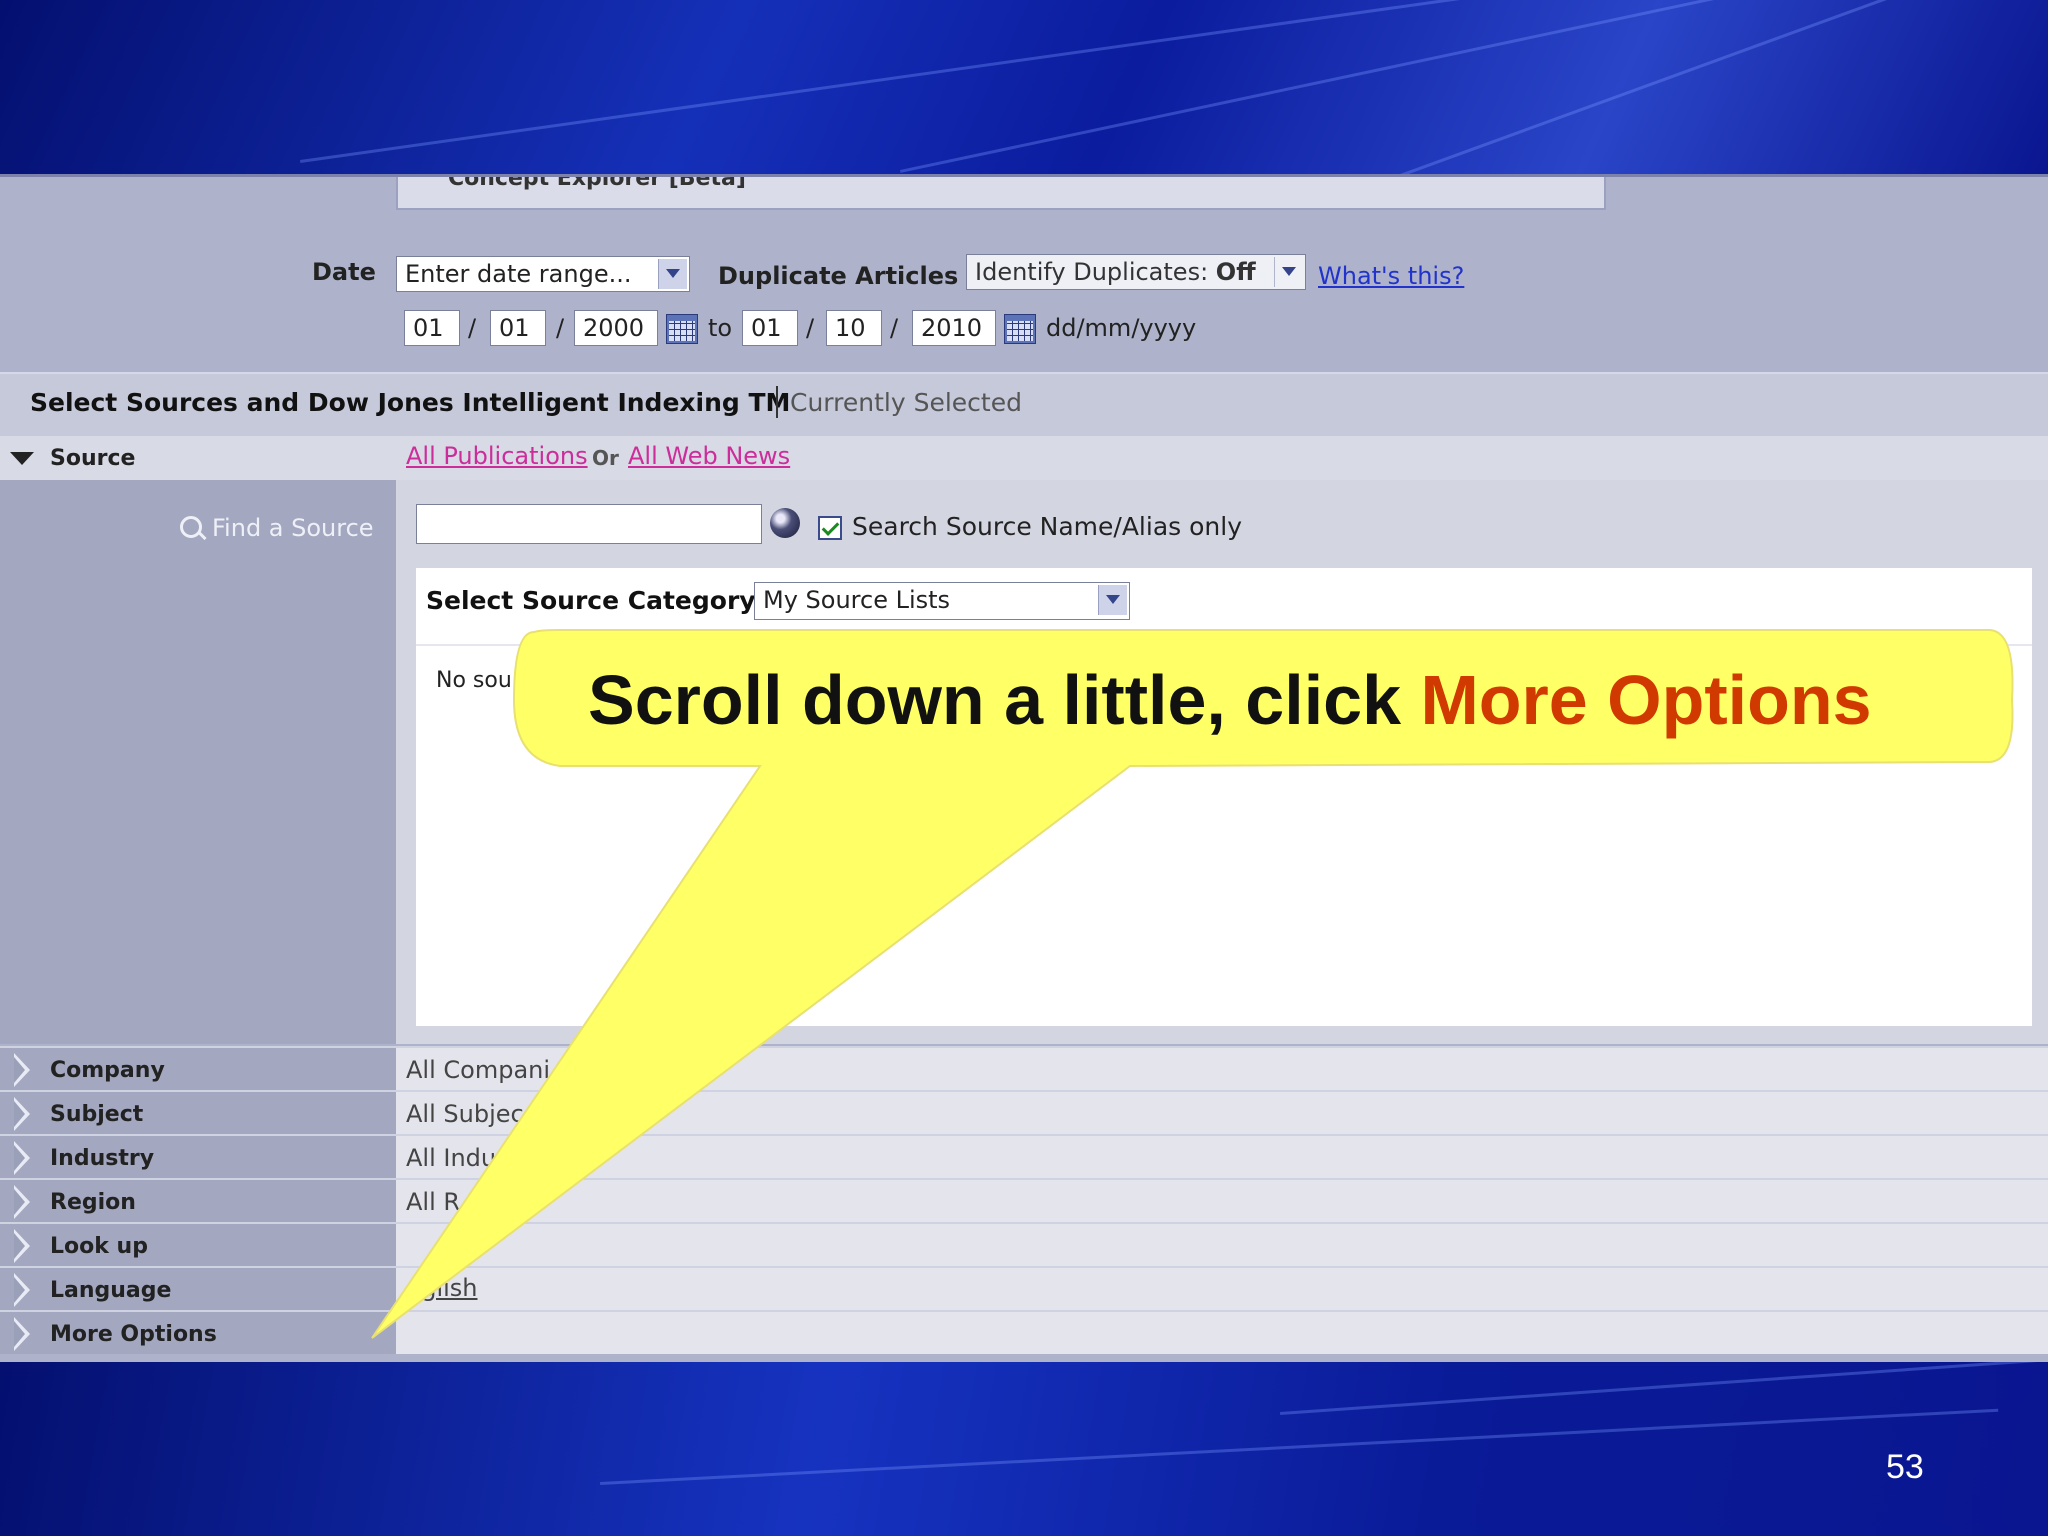  Describe the element at coordinates (1004, 700) in the screenshot. I see `callout-text-main: Scroll down a little, click` at that location.